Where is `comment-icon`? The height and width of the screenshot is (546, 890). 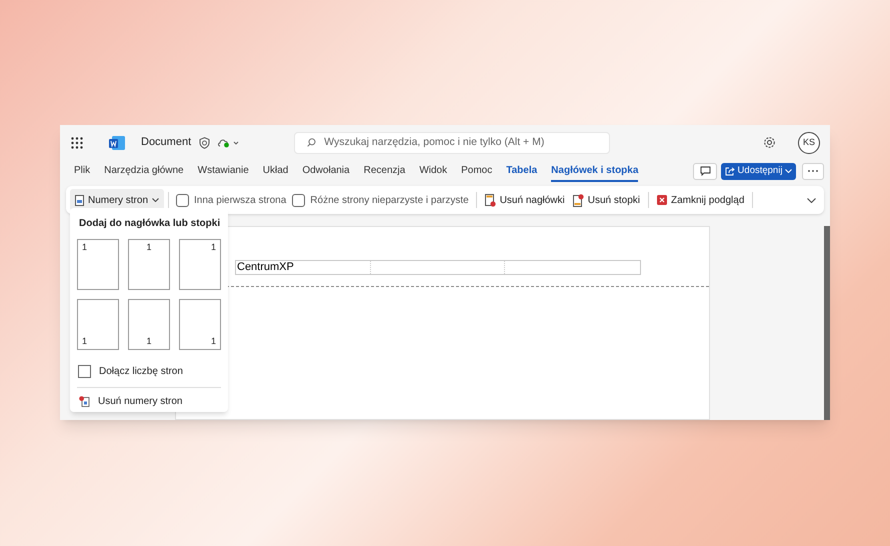
comment-icon is located at coordinates (705, 171).